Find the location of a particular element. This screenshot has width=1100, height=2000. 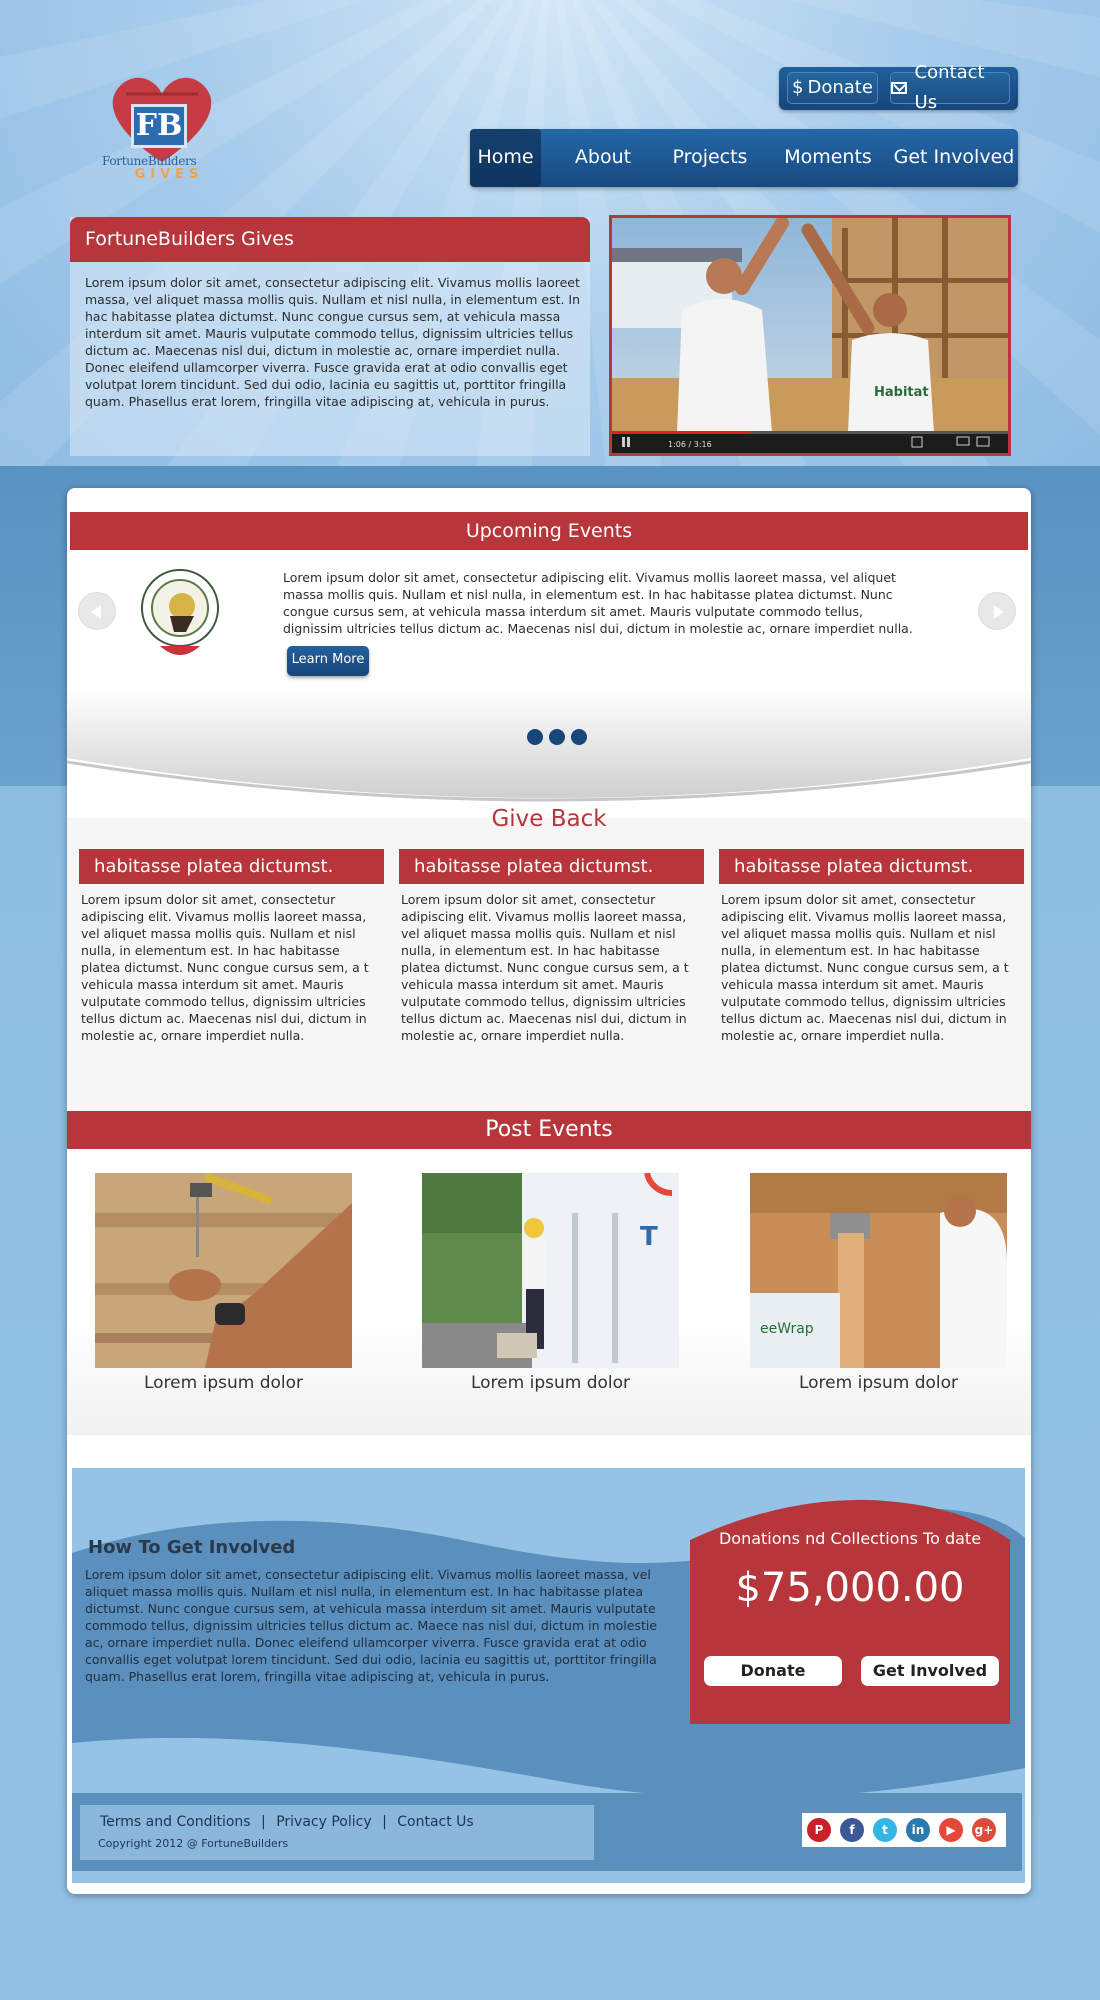

house-building-image: T is located at coordinates (550, 1270).